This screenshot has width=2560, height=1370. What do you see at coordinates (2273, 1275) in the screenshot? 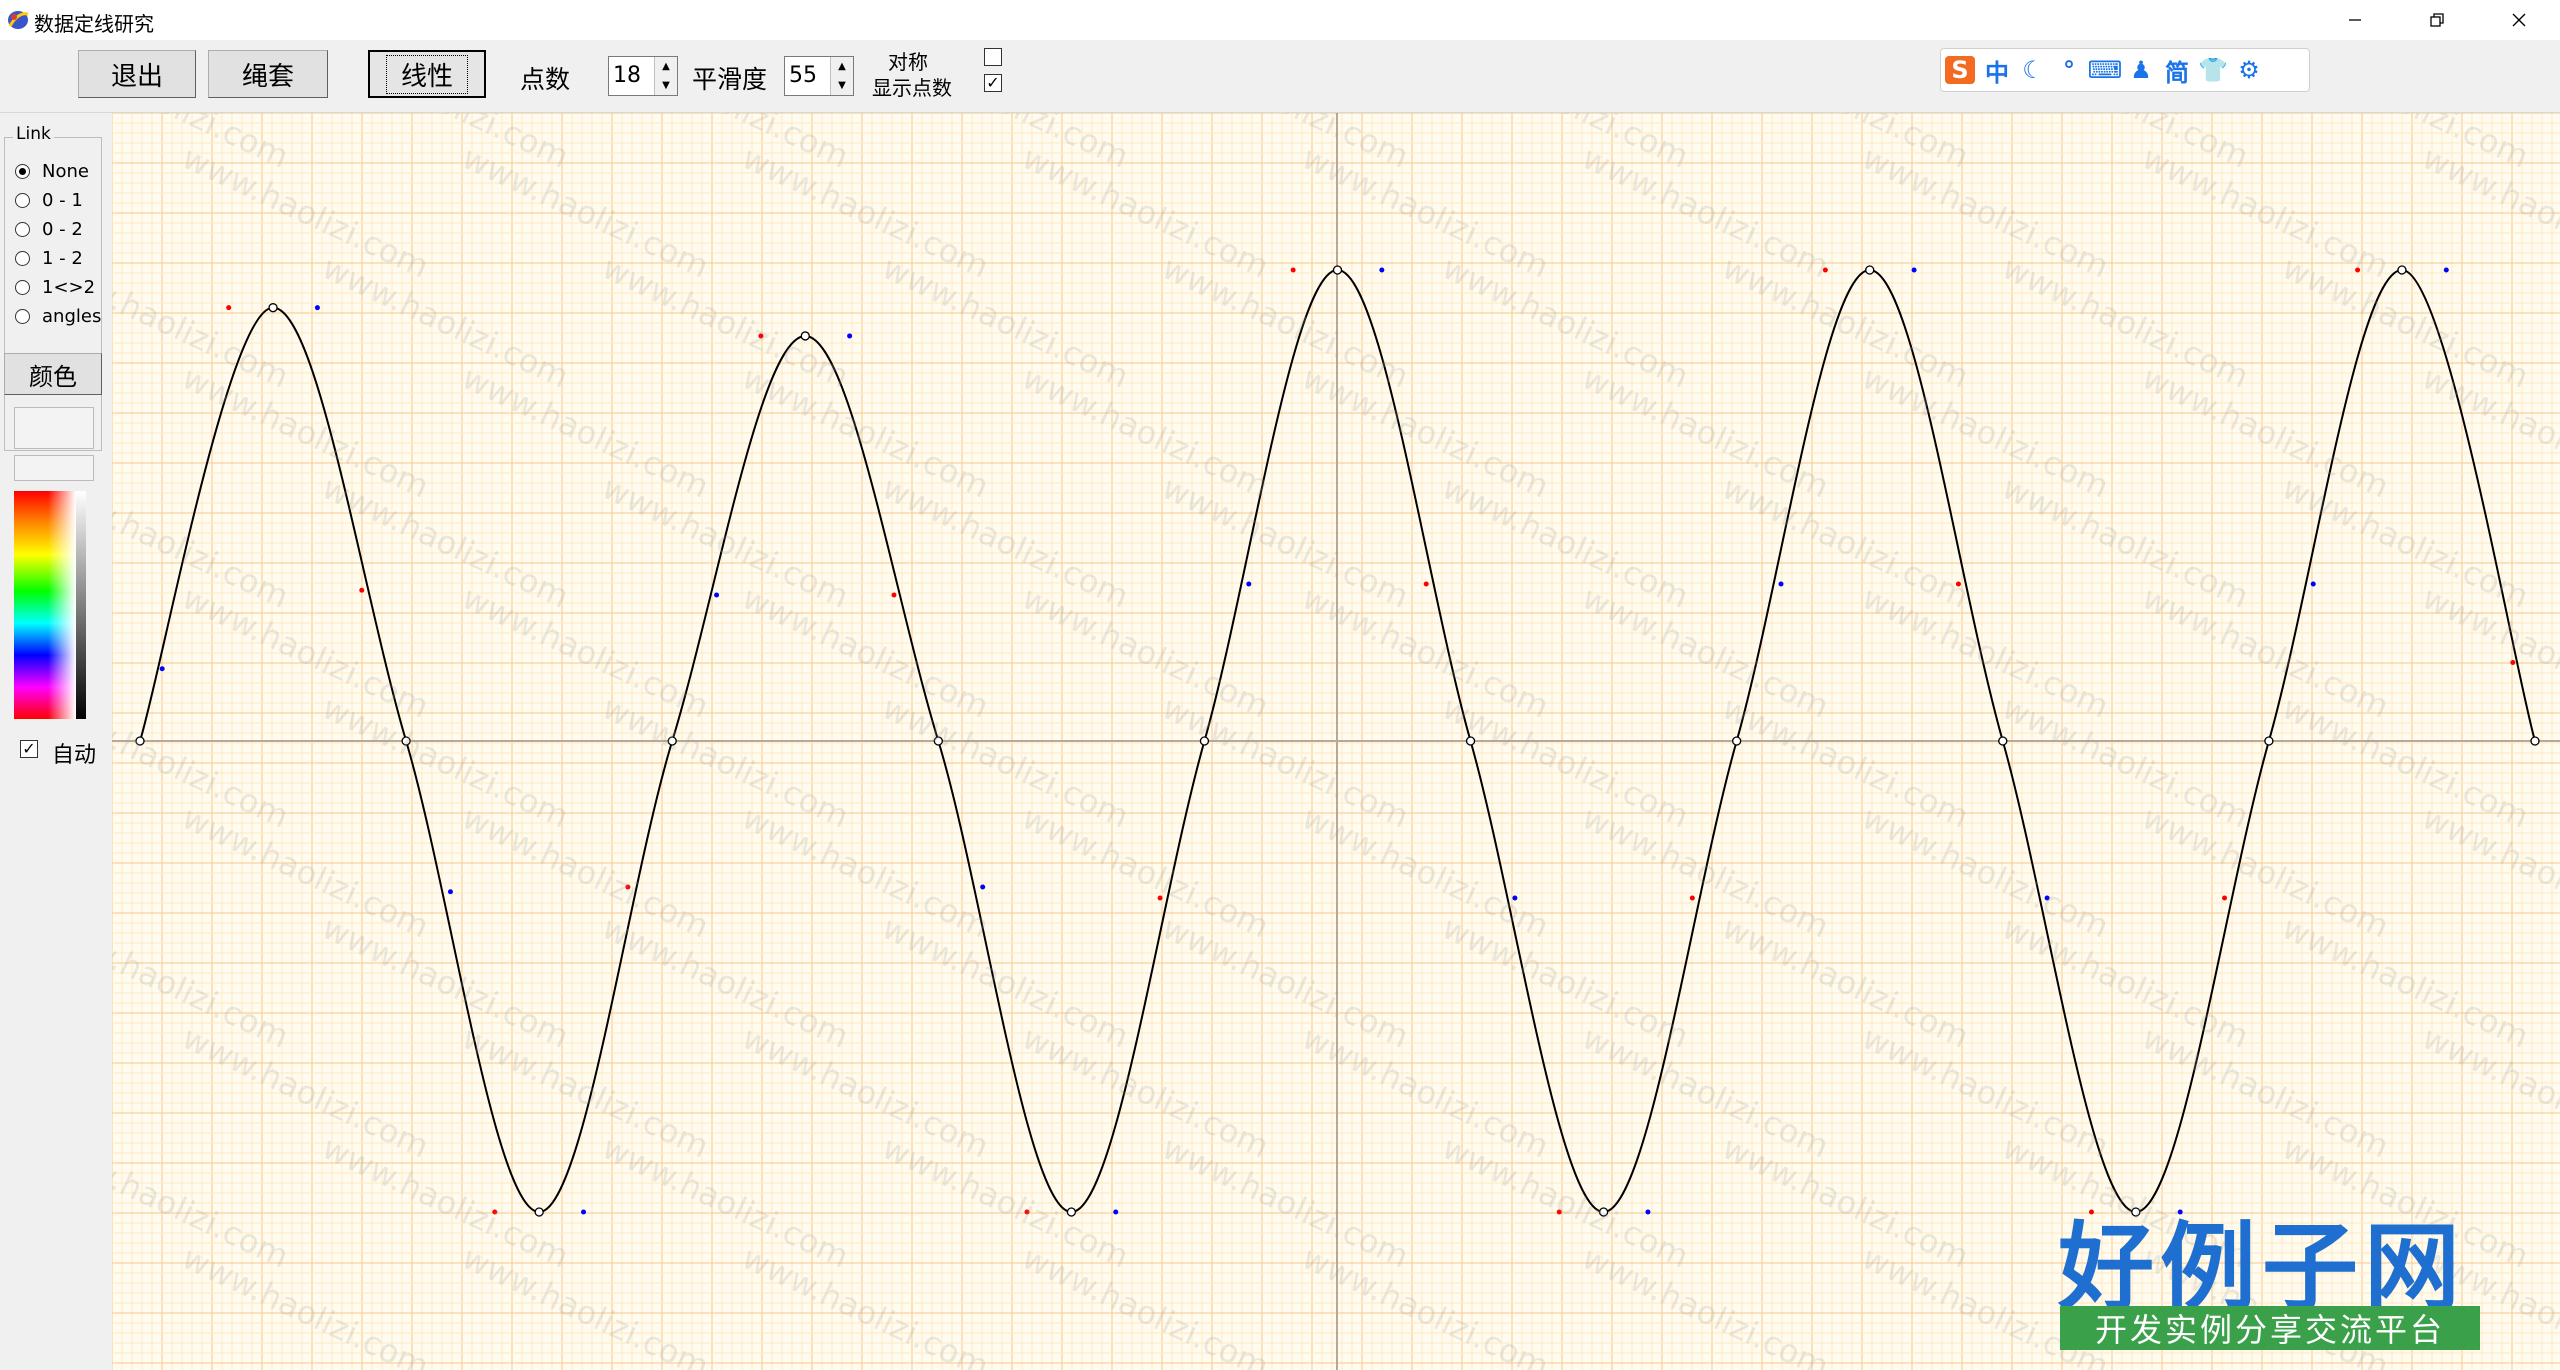
I see `brand-logo: 好例子网 开发实例分享交流平台` at bounding box center [2273, 1275].